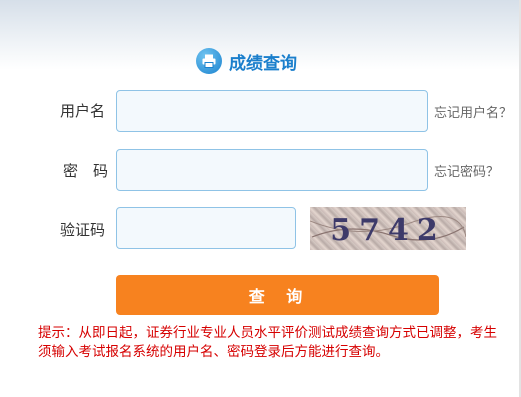 The width and height of the screenshot is (521, 397). I want to click on captcha-text: 5742, so click(388, 230).